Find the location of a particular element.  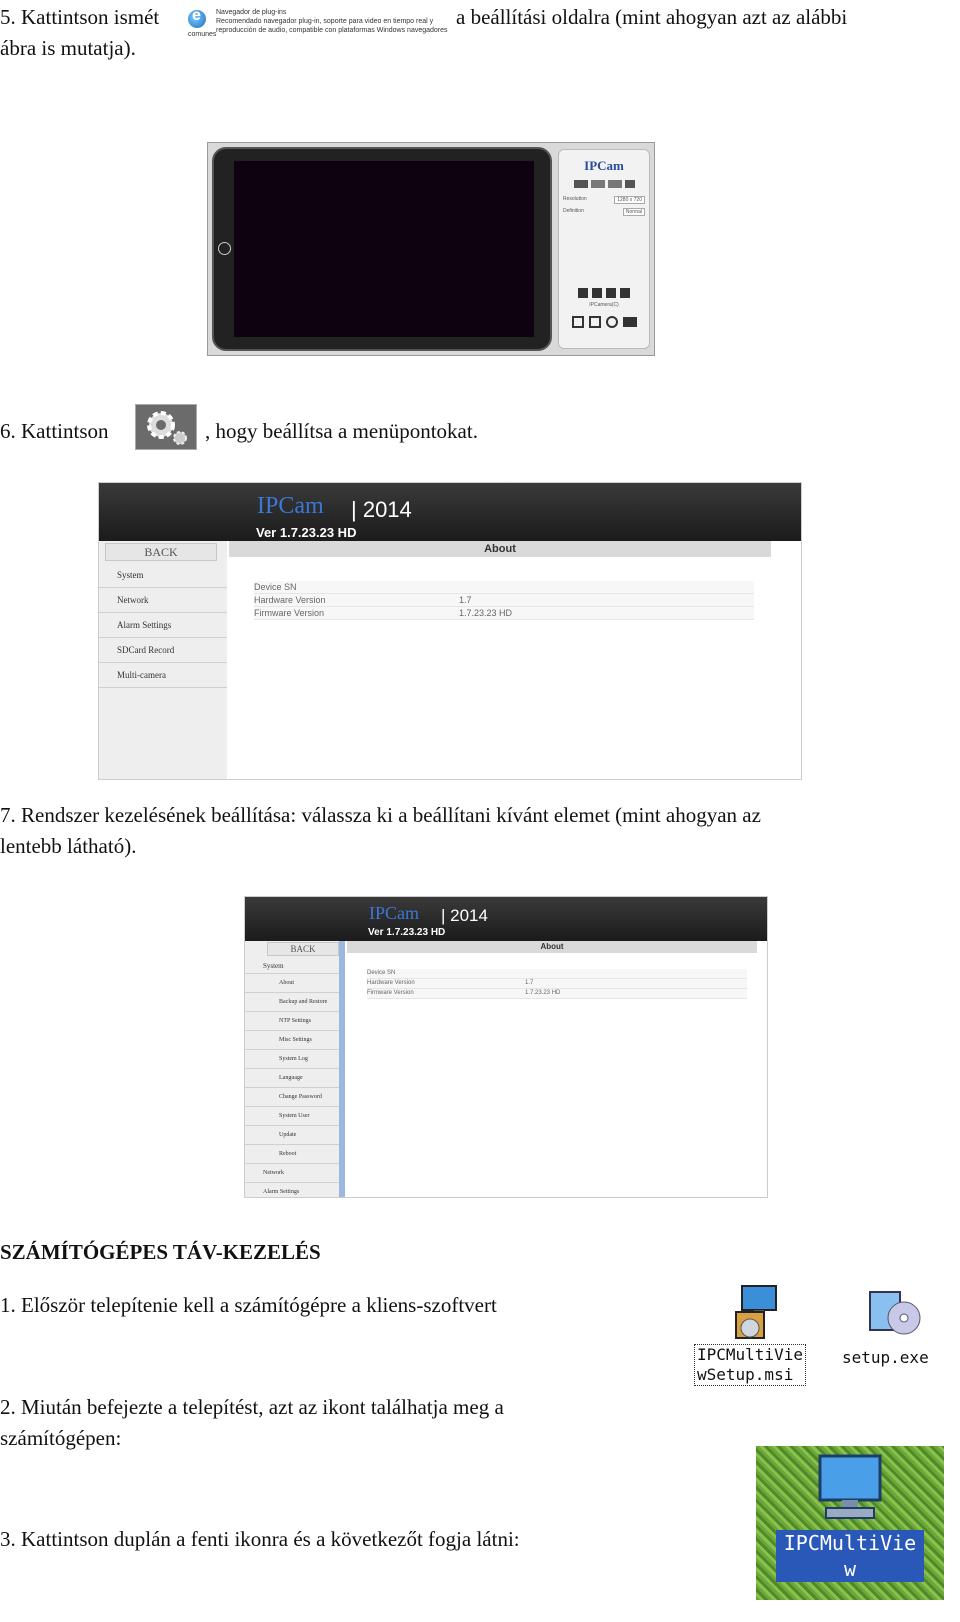

ptz-left-icon is located at coordinates (625, 293).